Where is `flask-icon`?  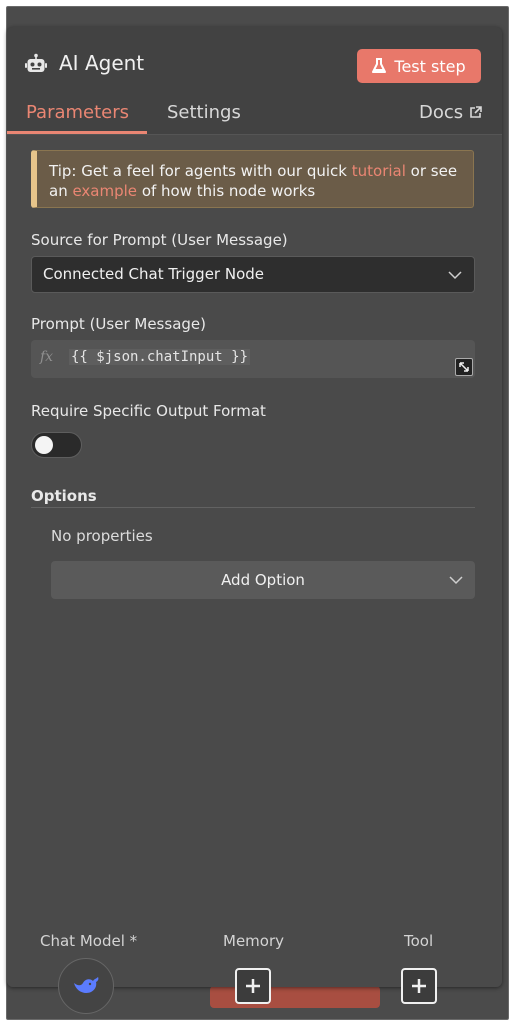
flask-icon is located at coordinates (379, 65).